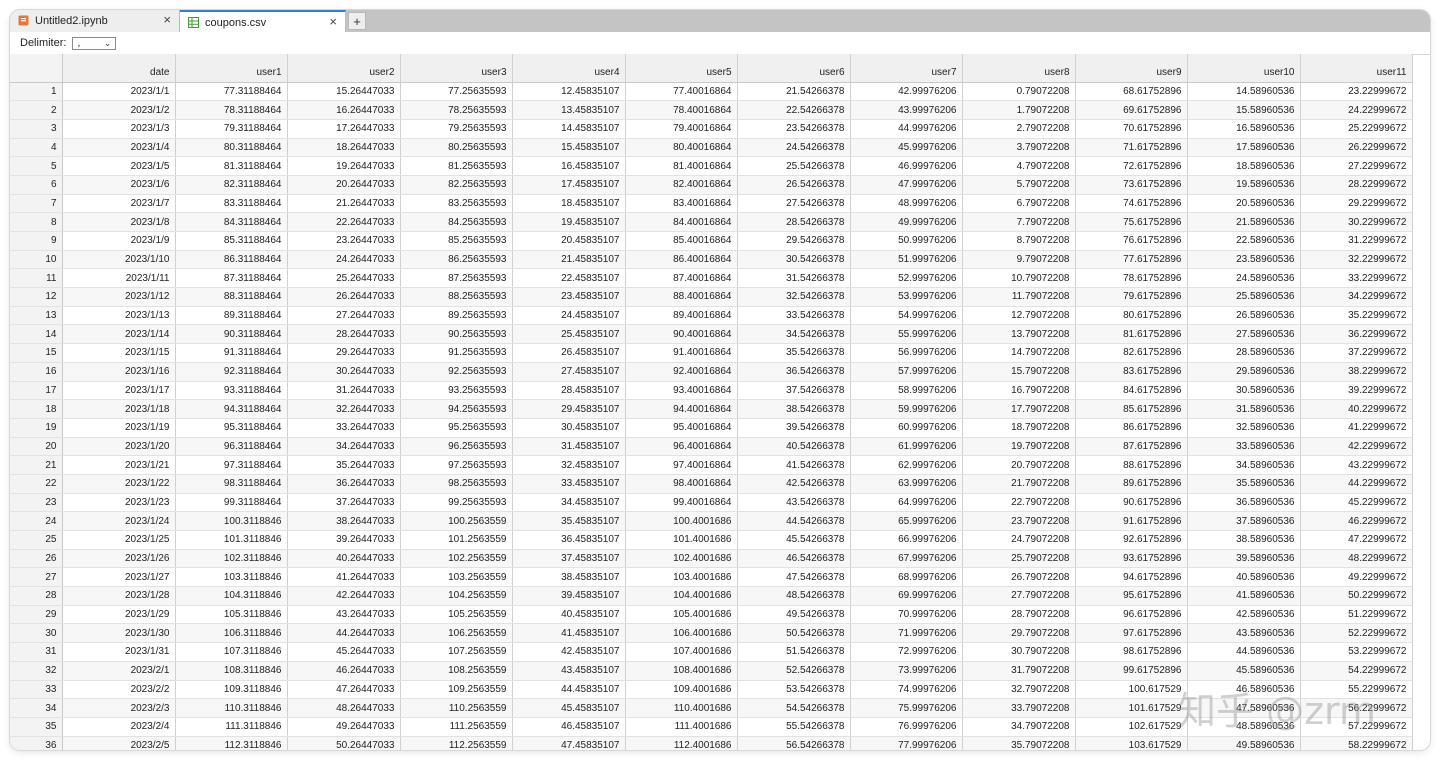 Image resolution: width=1440 pixels, height=760 pixels. I want to click on table-cell: 2023/1/24, so click(119, 521).